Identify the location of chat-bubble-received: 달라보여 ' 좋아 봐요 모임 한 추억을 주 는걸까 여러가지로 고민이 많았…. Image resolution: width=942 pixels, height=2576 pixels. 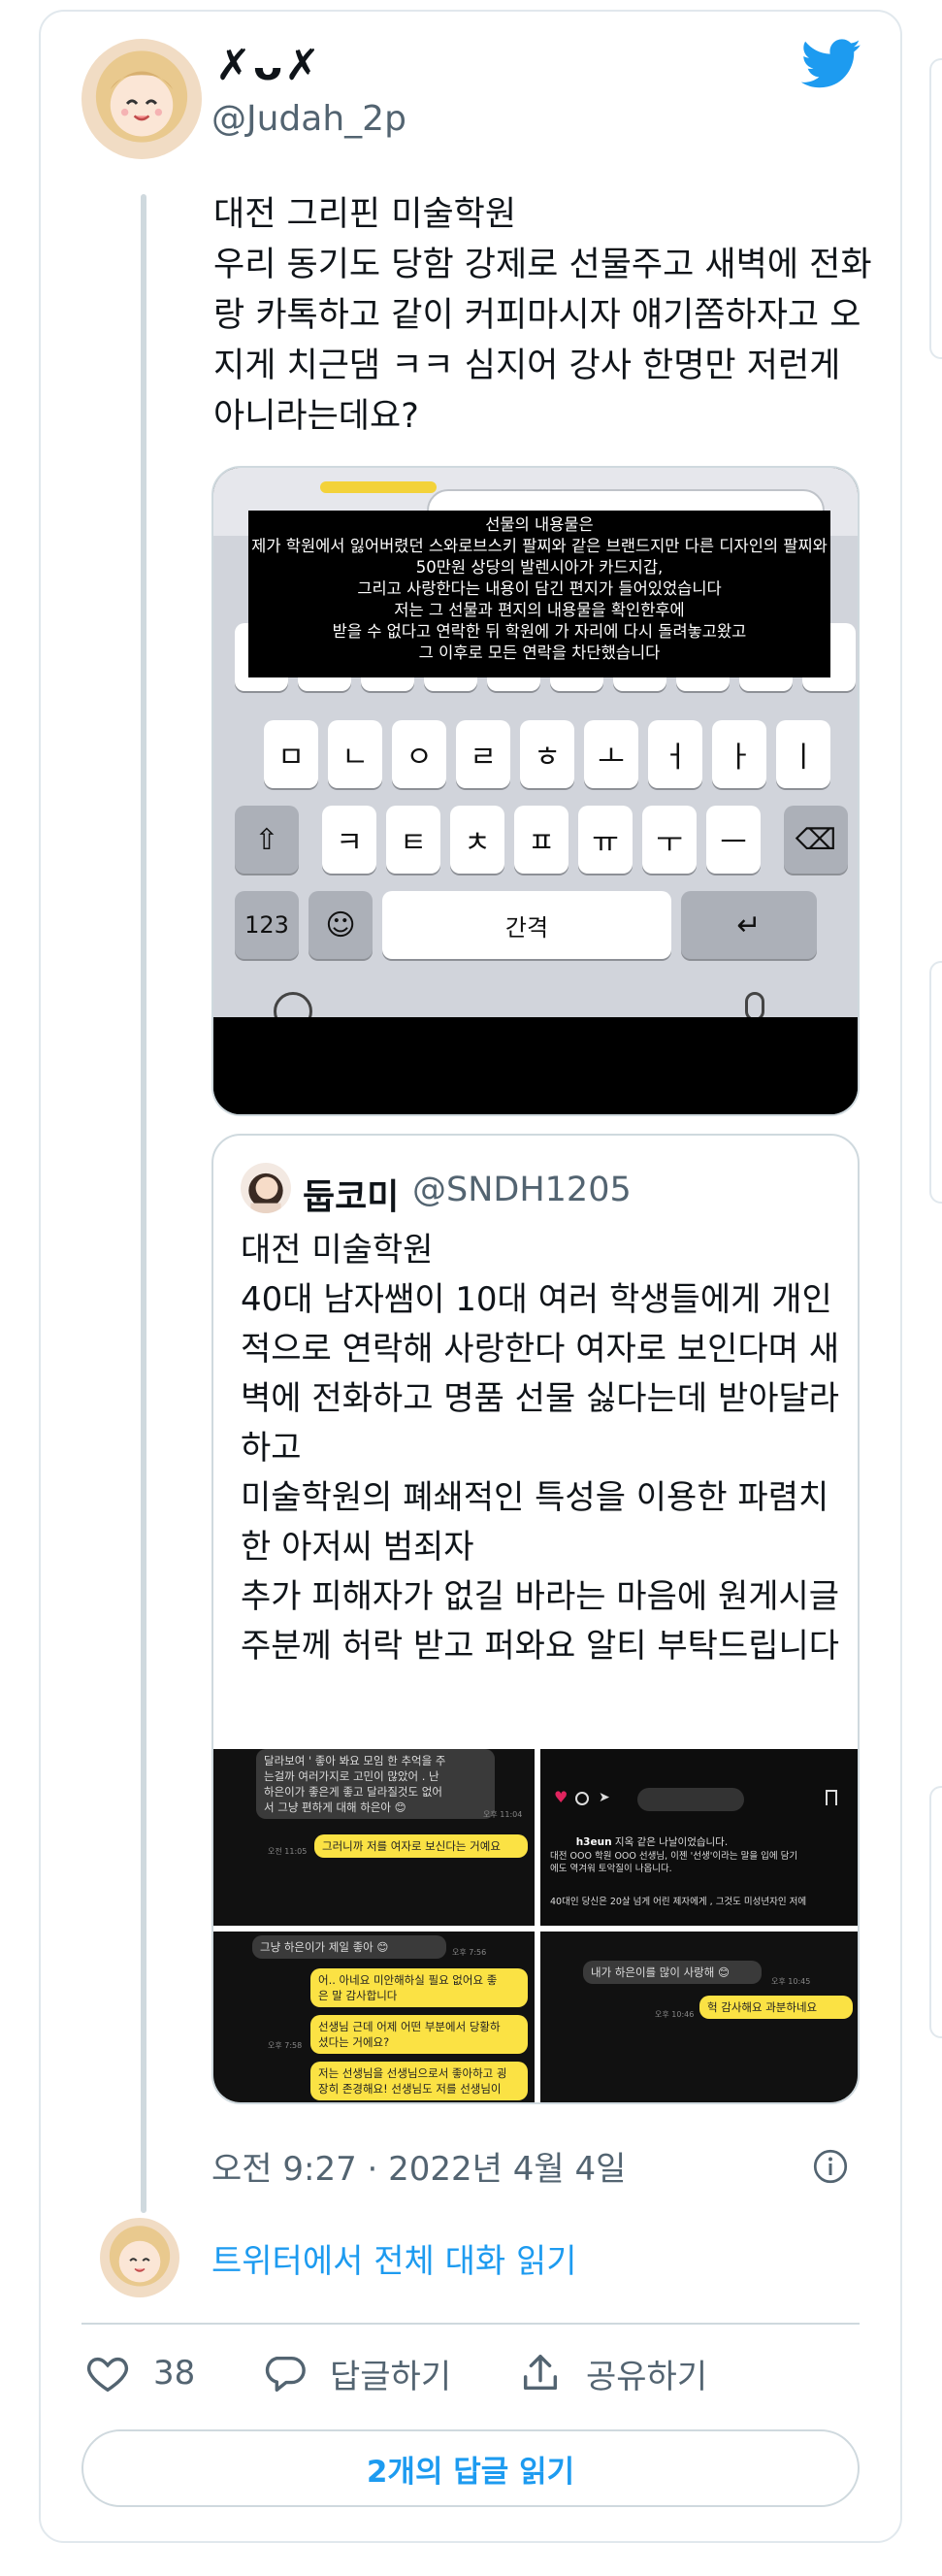
(375, 1784).